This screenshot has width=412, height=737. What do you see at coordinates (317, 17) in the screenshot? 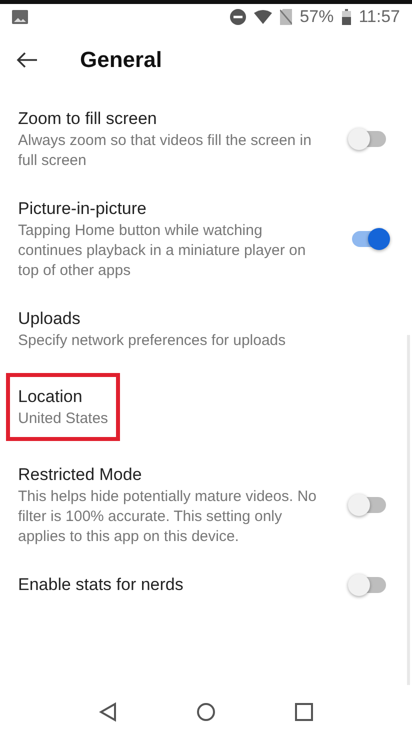
I see `battery-percentage: 57%` at bounding box center [317, 17].